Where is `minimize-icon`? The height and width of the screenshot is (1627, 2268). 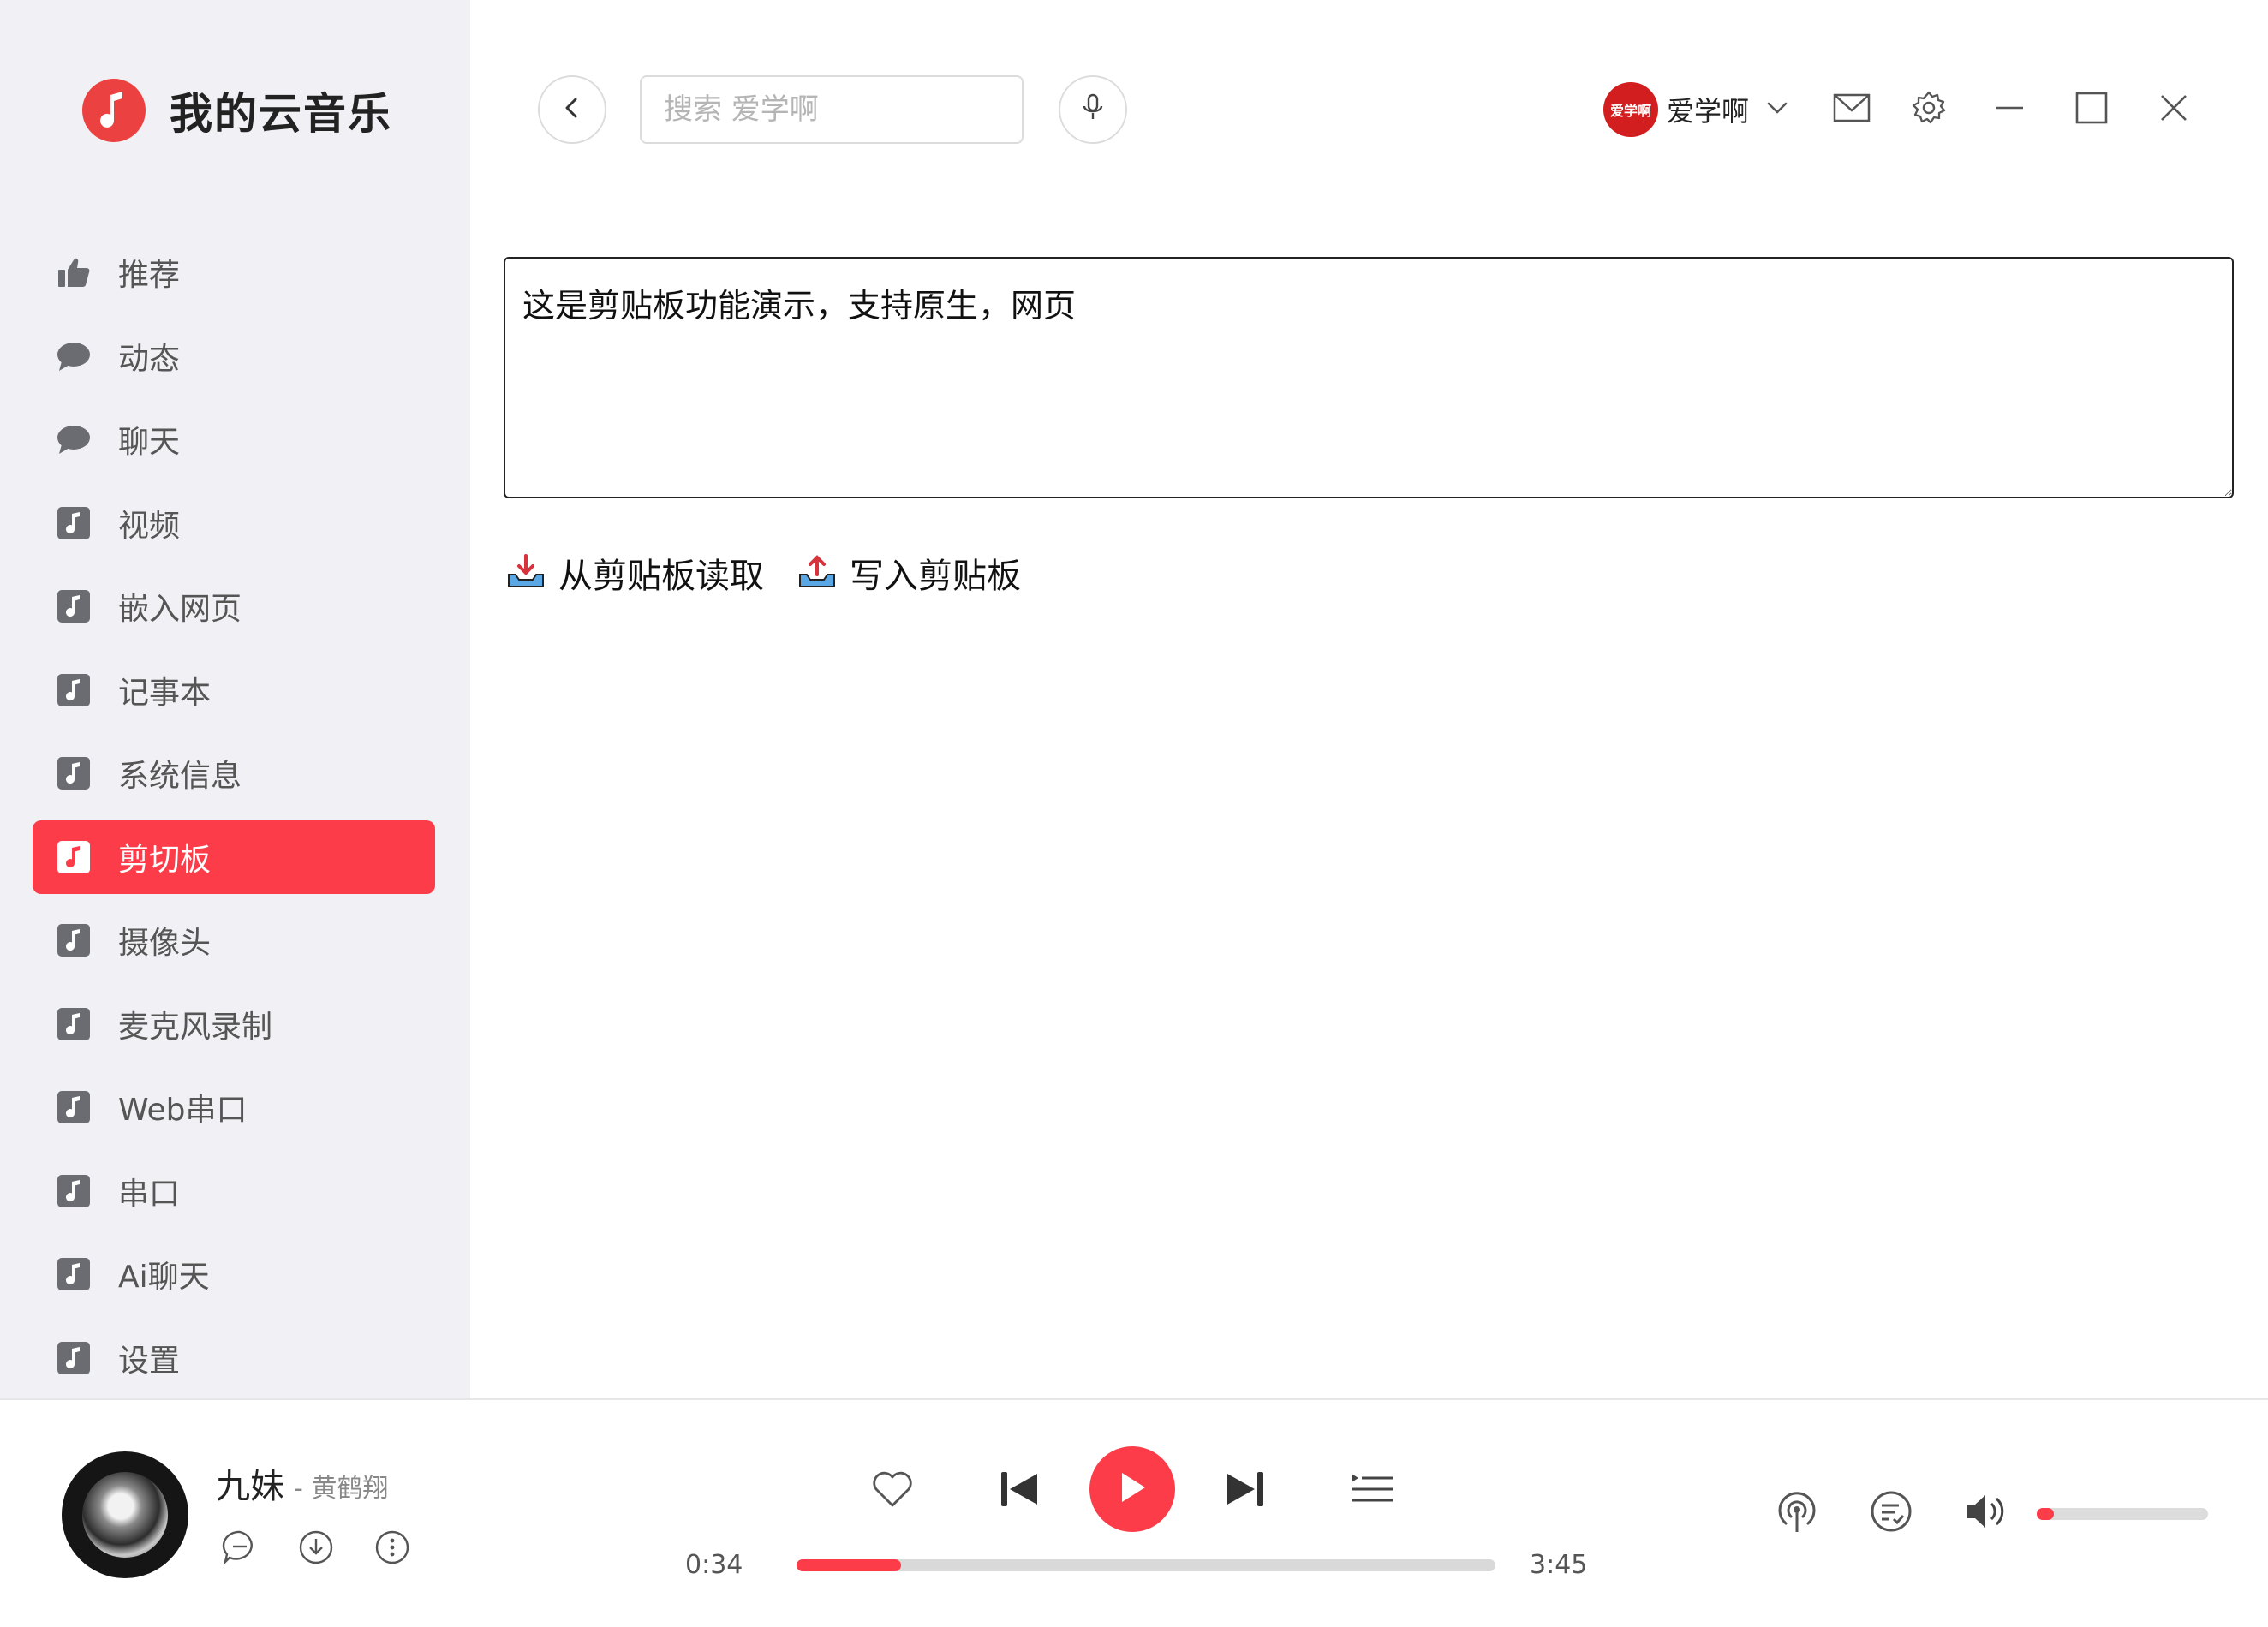
minimize-icon is located at coordinates (2010, 109).